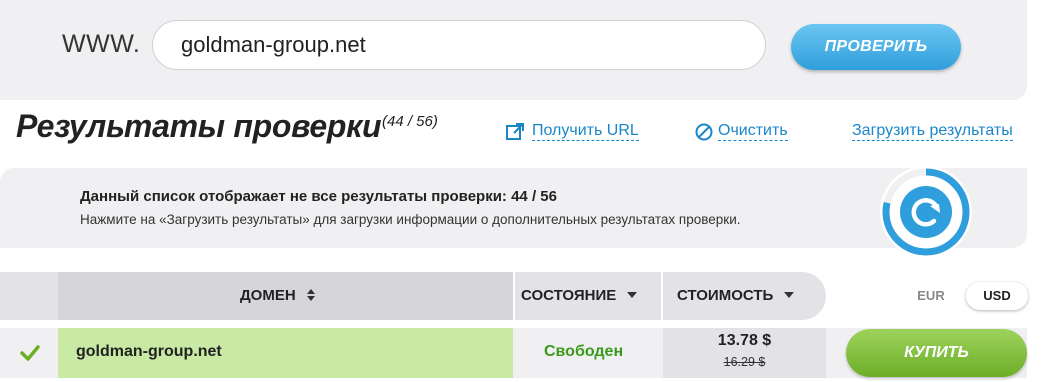 This screenshot has height=382, width=1042. I want to click on check-button: ПРОВЕРИТЬ, so click(876, 47).